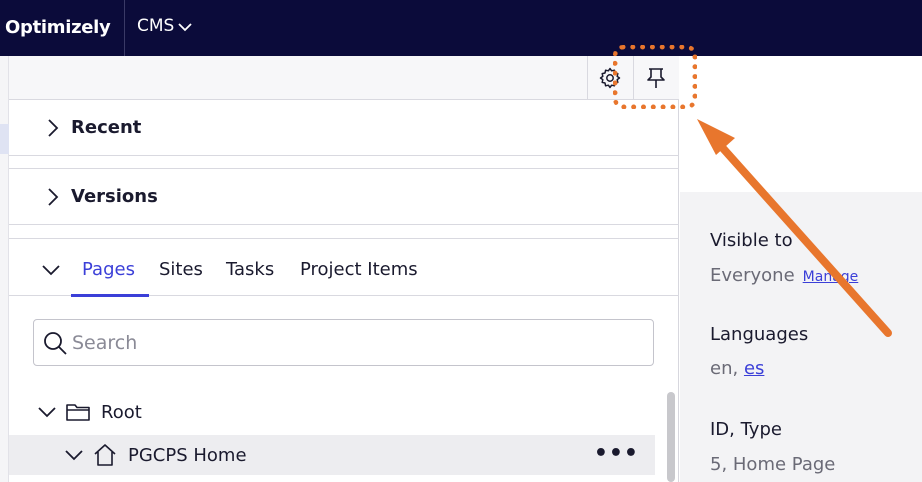  What do you see at coordinates (359, 269) in the screenshot?
I see `tab-project-items: Project Items` at bounding box center [359, 269].